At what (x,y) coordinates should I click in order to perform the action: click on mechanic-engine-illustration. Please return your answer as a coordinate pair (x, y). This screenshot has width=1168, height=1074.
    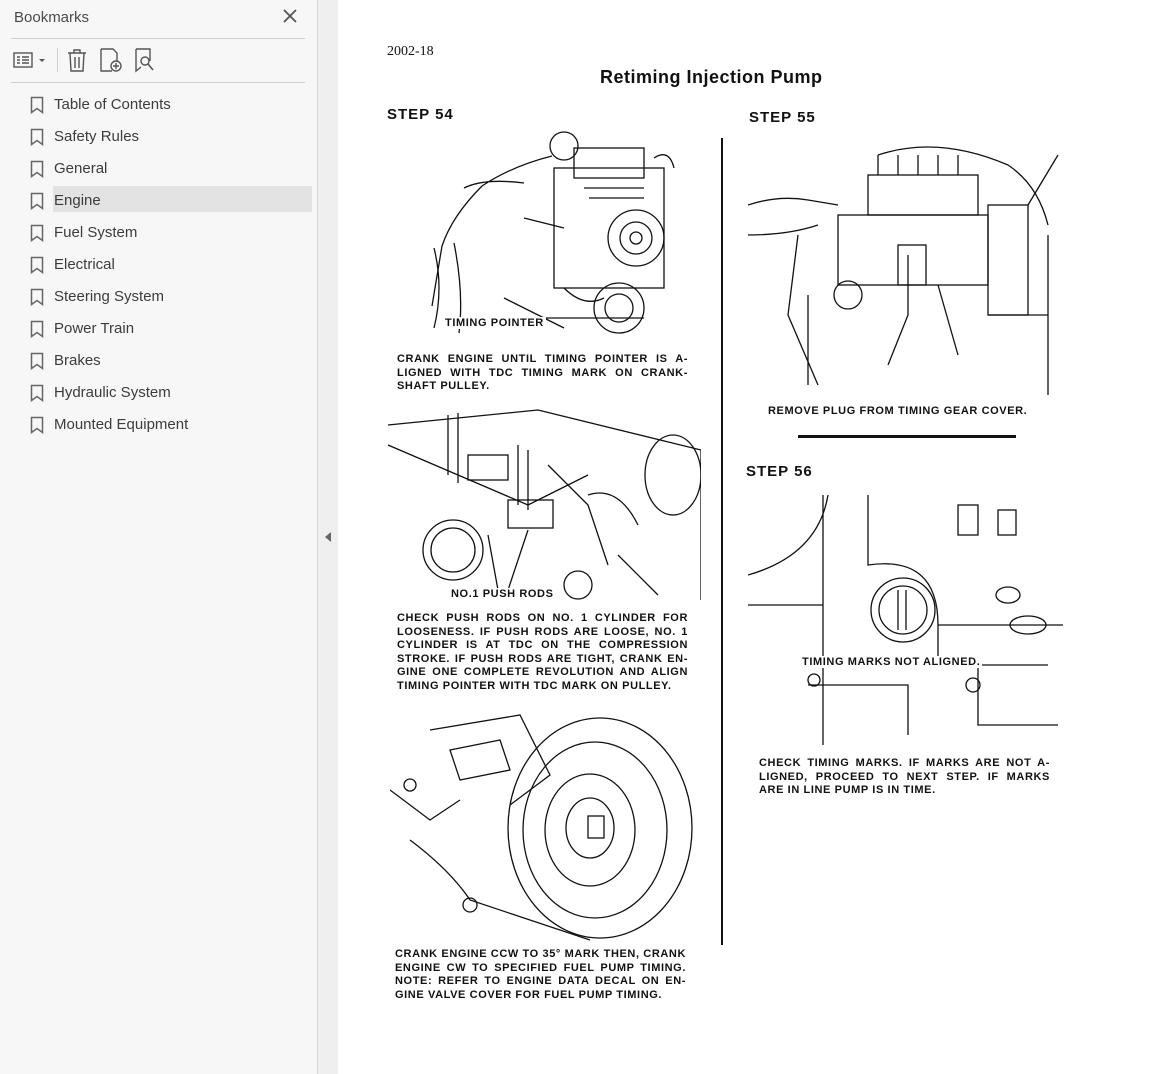
    Looking at the image, I should click on (553, 232).